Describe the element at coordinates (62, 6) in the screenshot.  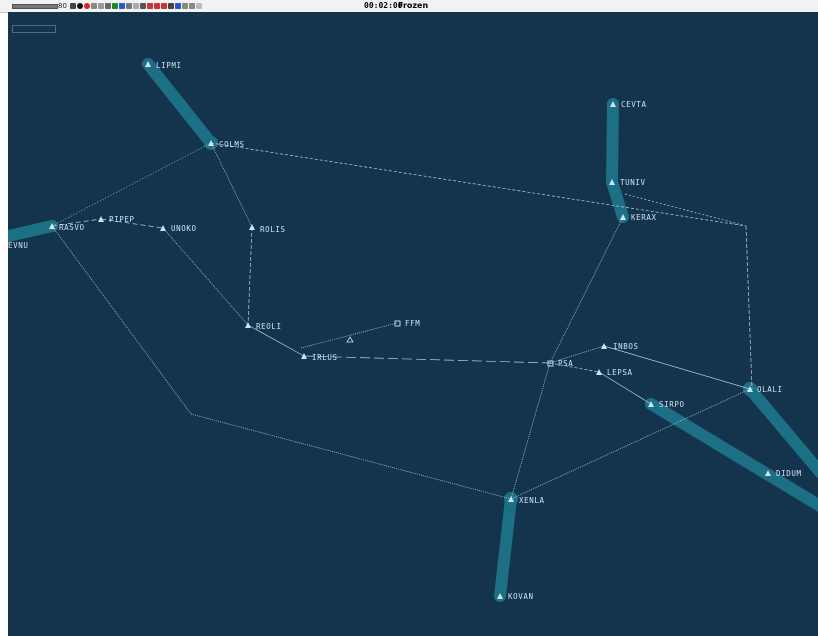
I see `zoom-value: 80` at that location.